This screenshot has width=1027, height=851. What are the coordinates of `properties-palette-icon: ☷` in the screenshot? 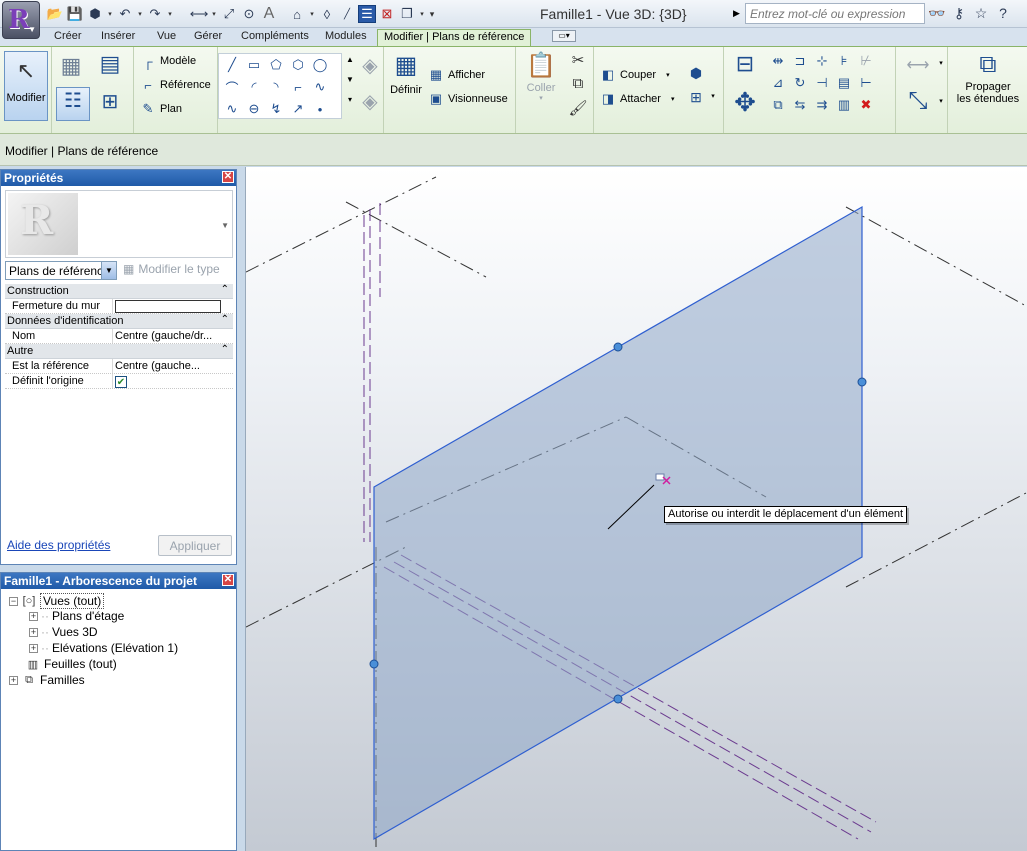 It's located at (73, 104).